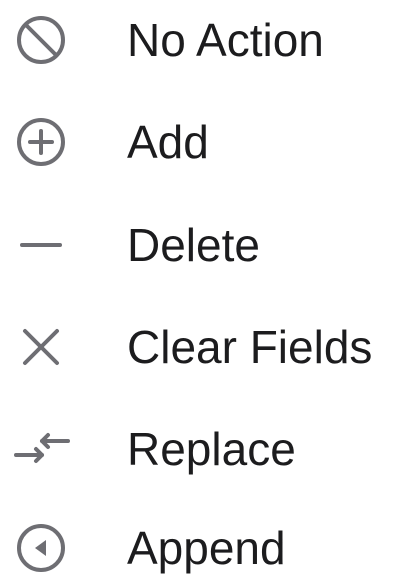 This screenshot has height=588, width=395. Describe the element at coordinates (41, 548) in the screenshot. I see `append-circle-icon` at that location.